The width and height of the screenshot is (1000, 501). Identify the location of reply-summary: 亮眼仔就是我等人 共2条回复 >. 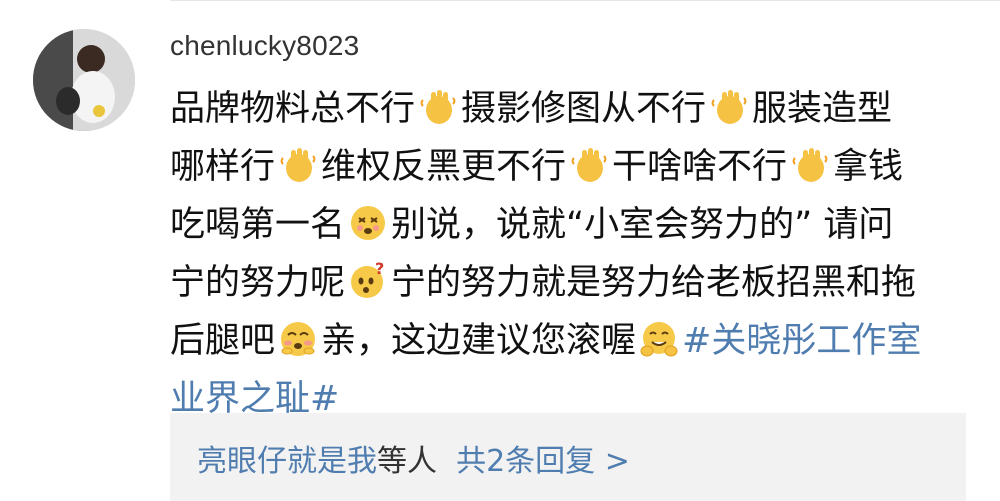
(413, 458).